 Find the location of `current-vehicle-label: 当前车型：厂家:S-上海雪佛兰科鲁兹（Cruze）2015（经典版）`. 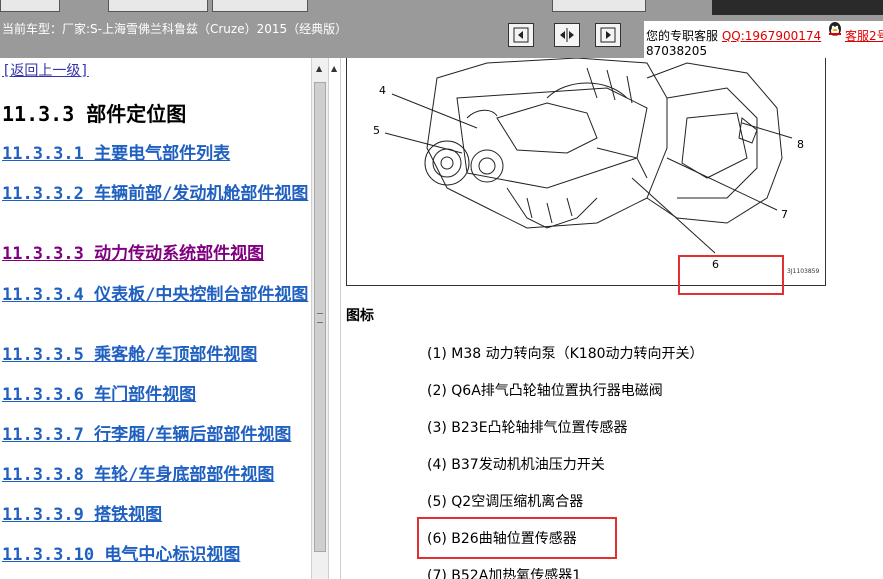

current-vehicle-label: 当前车型：厂家:S-上海雪佛兰科鲁兹（Cruze）2015（经典版） is located at coordinates (175, 29).